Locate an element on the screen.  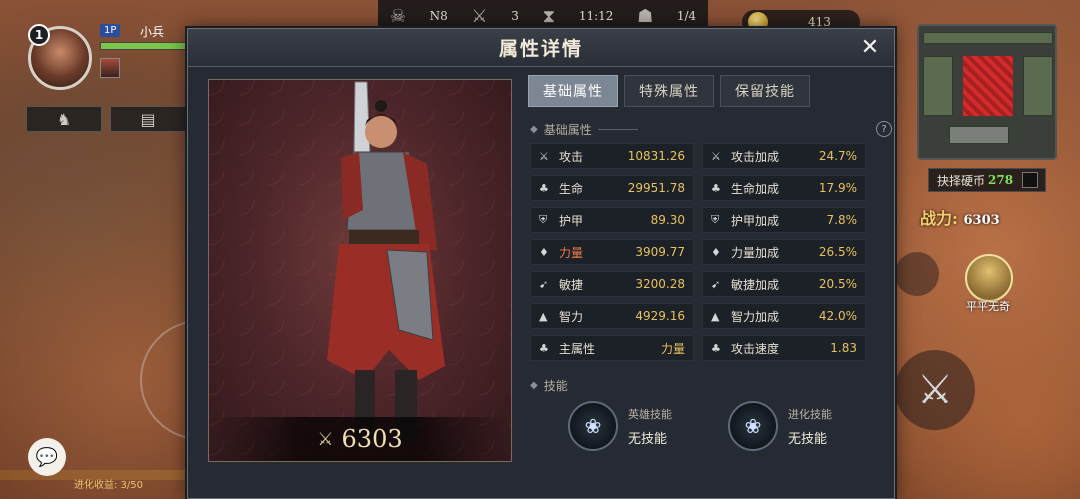
player-level: 1 is located at coordinates (39, 35).